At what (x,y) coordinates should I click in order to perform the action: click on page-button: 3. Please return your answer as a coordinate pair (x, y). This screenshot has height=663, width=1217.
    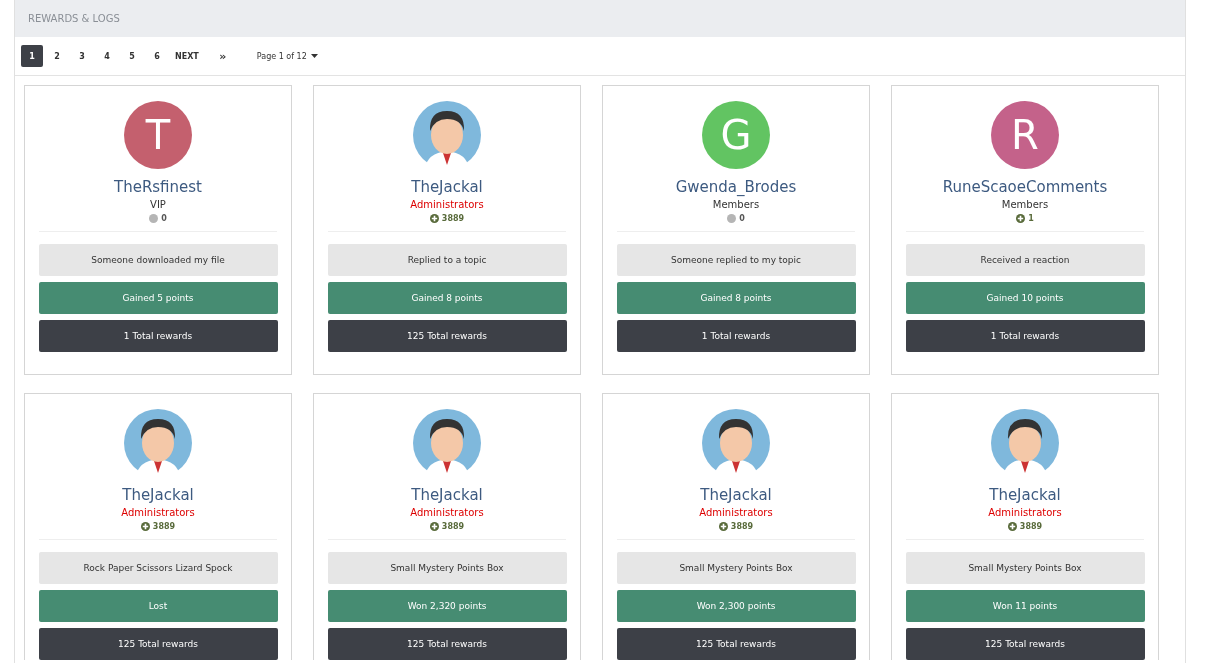
    Looking at the image, I should click on (82, 56).